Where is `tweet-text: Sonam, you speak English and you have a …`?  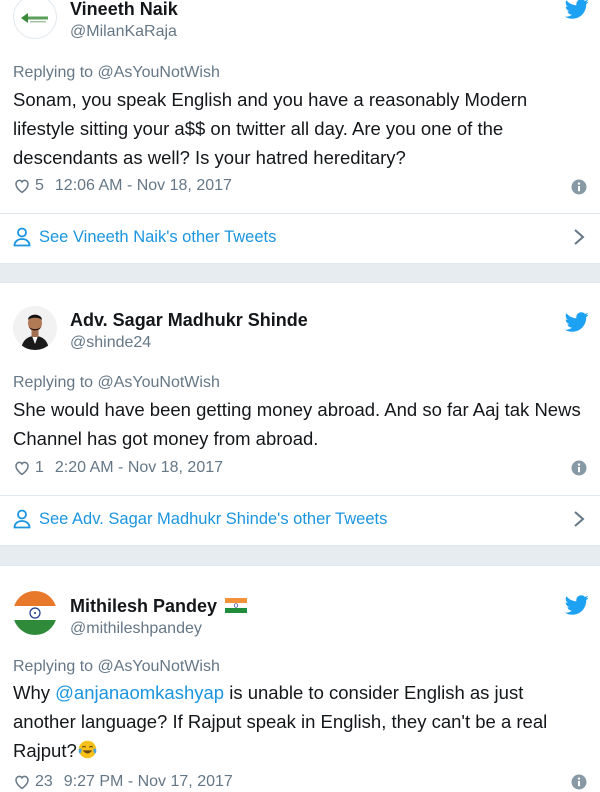
tweet-text: Sonam, you speak English and you have a … is located at coordinates (270, 128).